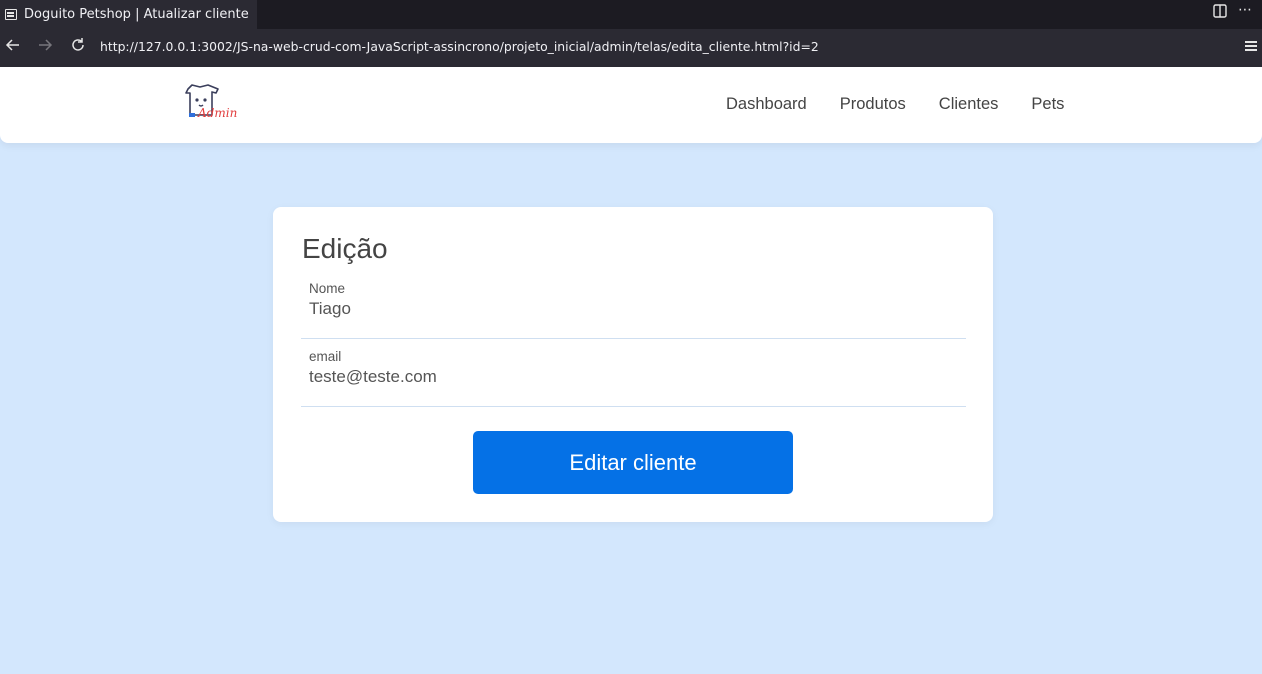 This screenshot has width=1262, height=674. What do you see at coordinates (78, 47) in the screenshot?
I see `reload-icon` at bounding box center [78, 47].